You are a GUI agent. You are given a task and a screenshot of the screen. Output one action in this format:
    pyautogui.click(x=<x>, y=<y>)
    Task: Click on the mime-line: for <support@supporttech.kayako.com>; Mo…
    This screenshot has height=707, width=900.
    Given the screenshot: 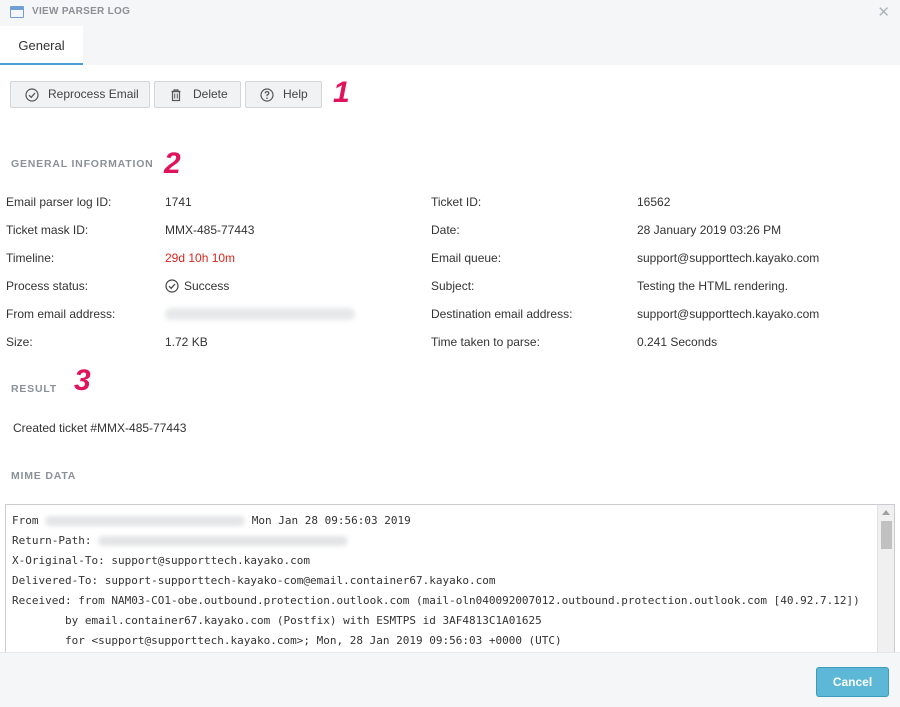 What is the action you would take?
    pyautogui.click(x=287, y=640)
    